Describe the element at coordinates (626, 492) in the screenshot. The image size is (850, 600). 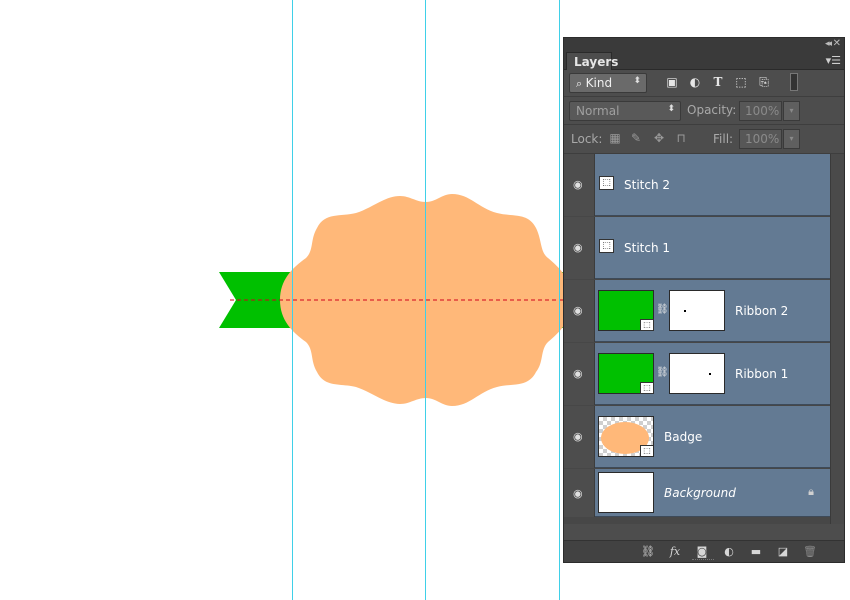
I see `layer-thumbnail` at that location.